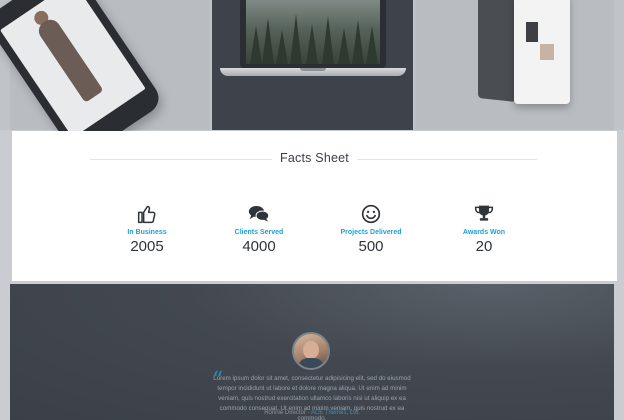 The image size is (624, 420). What do you see at coordinates (259, 214) in the screenshot?
I see `chat-bubbles-icon` at bounding box center [259, 214].